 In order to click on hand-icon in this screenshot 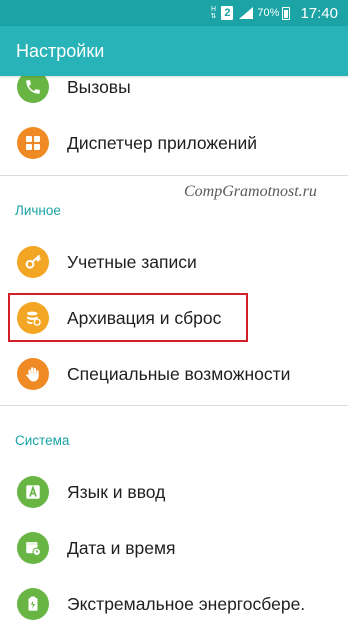, I will do `click(33, 374)`.